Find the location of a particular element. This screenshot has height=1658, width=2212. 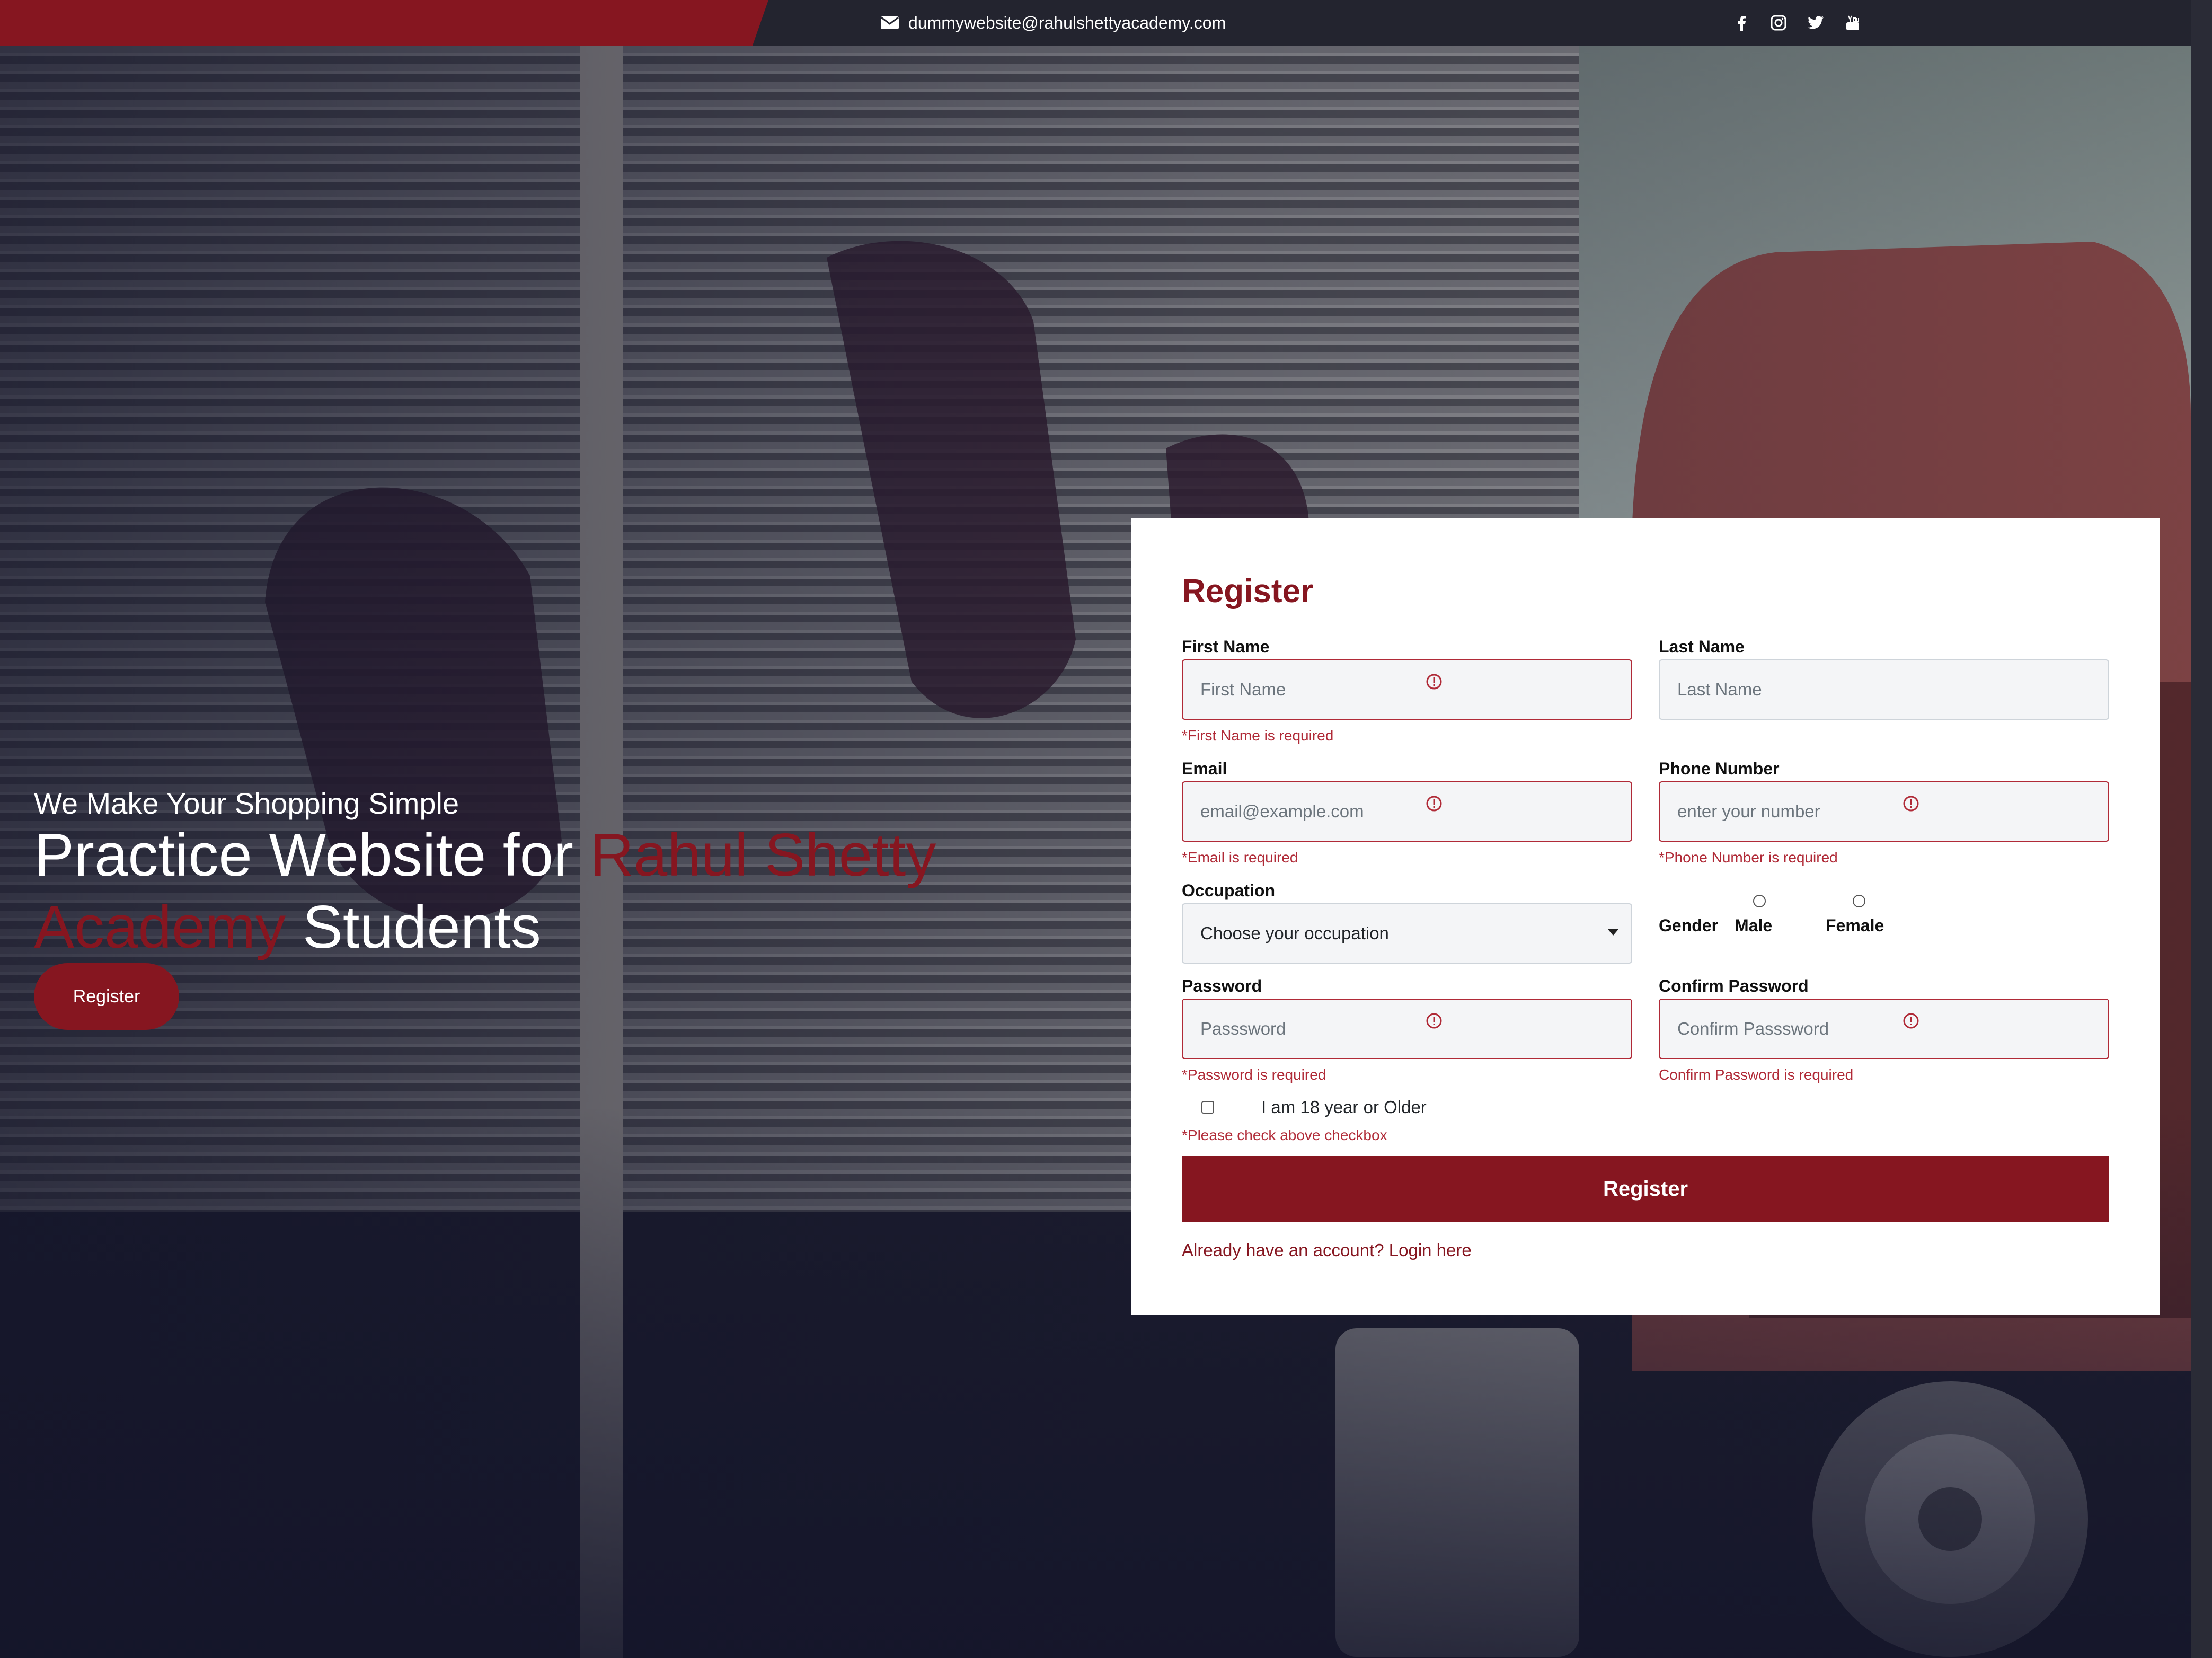

instagram-icon is located at coordinates (1778, 22).